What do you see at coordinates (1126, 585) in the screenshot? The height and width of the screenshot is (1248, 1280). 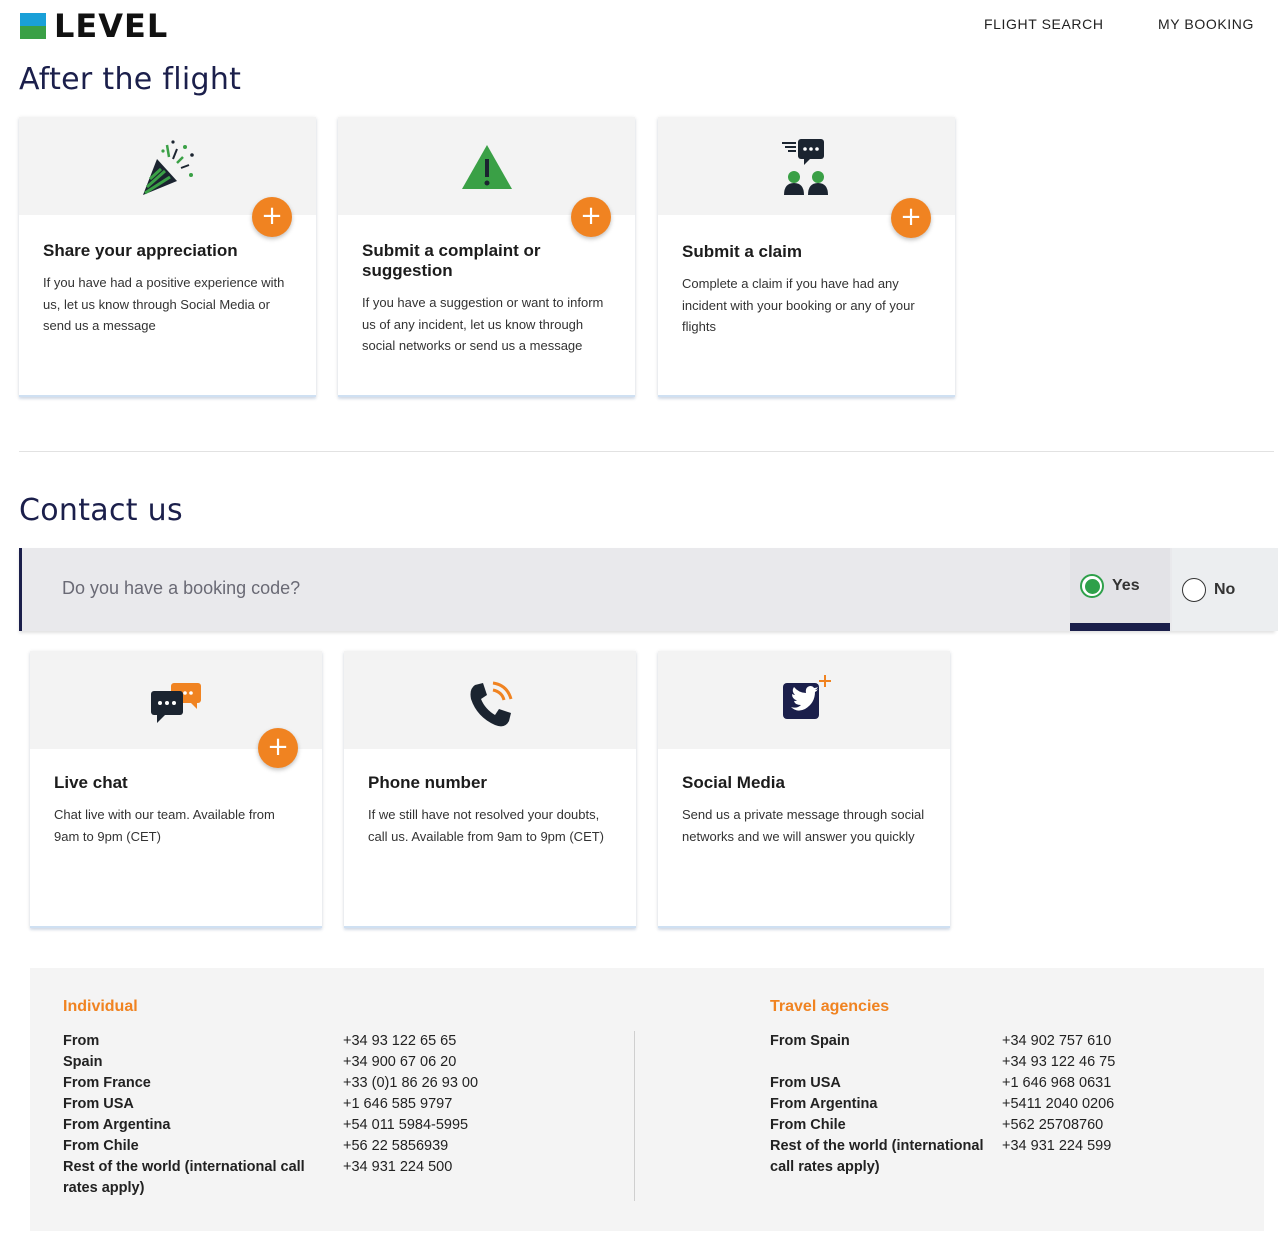 I see `yes-label: Yes` at bounding box center [1126, 585].